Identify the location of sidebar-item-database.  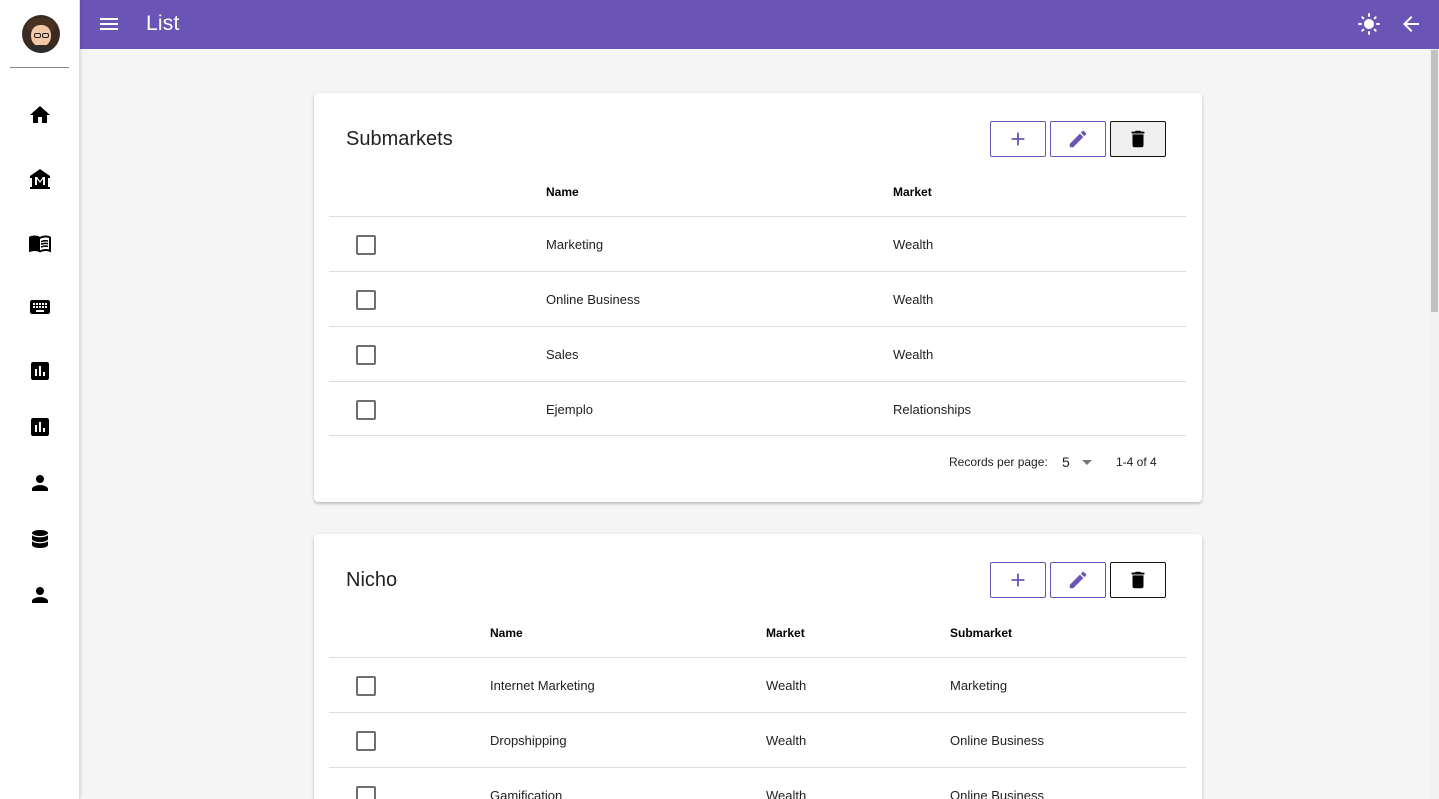
(40, 539).